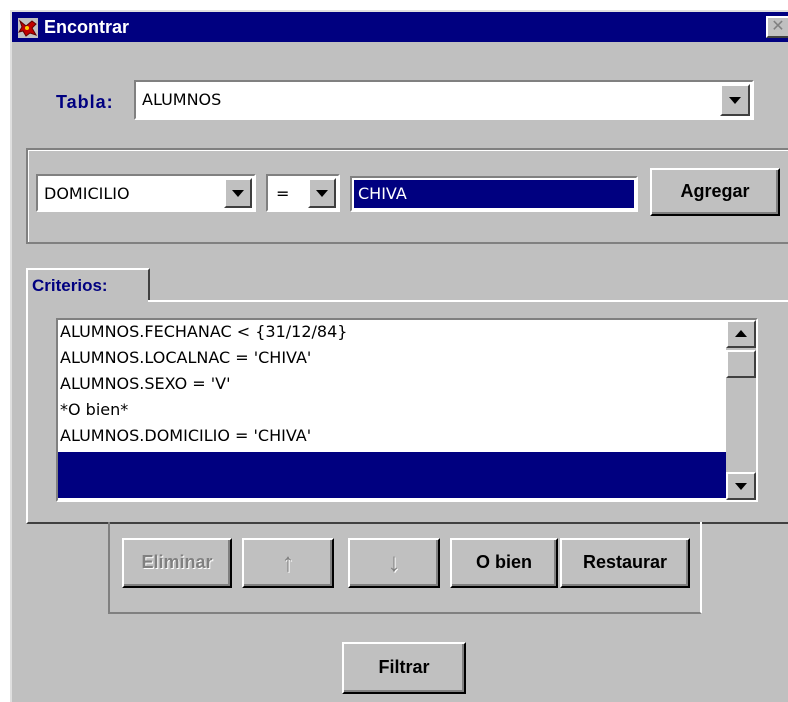 This screenshot has width=788, height=702. I want to click on arrow-down-icon: ↓, so click(394, 562).